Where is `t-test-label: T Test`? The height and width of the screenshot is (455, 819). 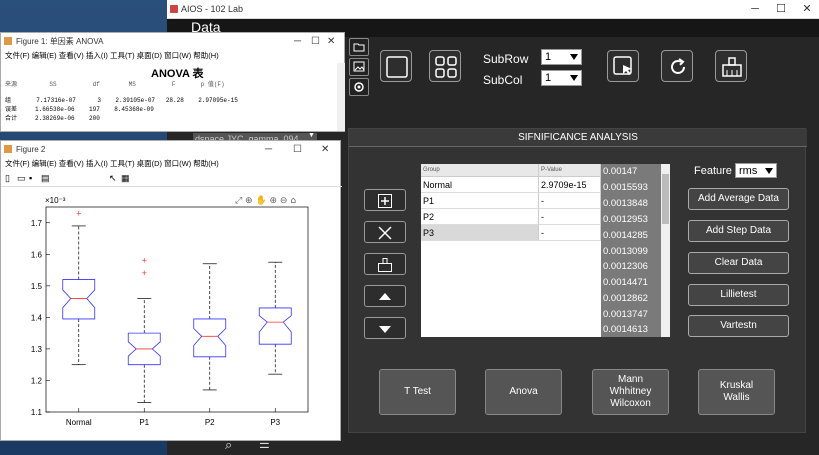
t-test-label: T Test is located at coordinates (417, 391).